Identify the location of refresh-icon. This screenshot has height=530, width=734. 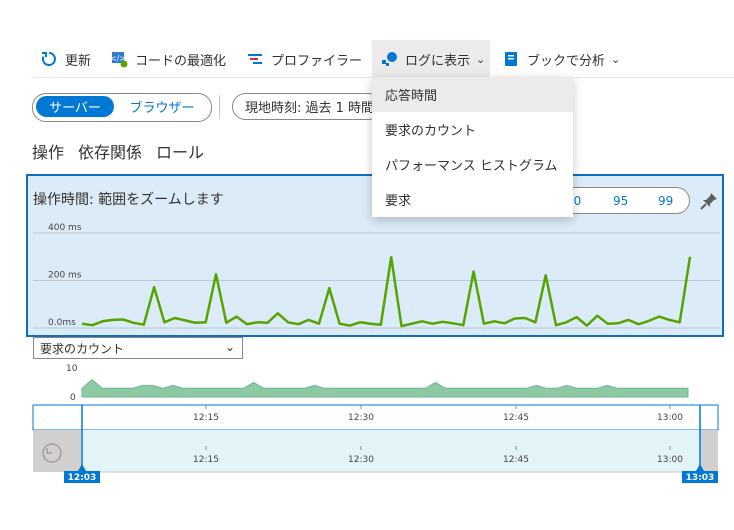
(49, 59).